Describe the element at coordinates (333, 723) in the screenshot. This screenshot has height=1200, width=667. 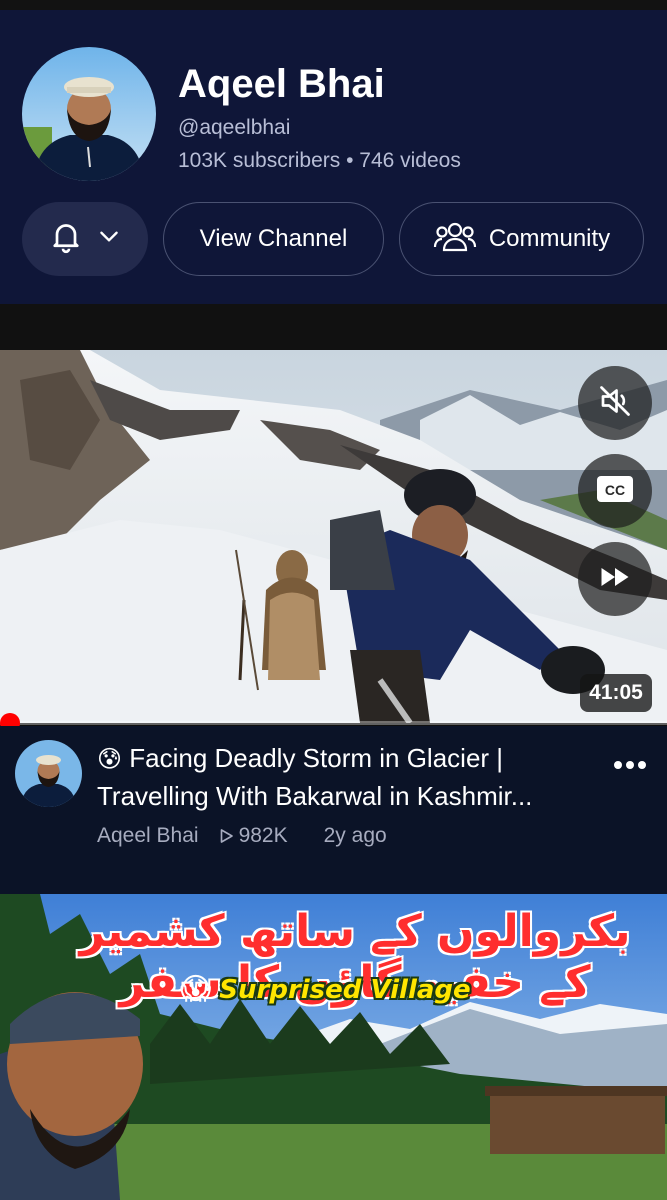
I see `progress-track` at that location.